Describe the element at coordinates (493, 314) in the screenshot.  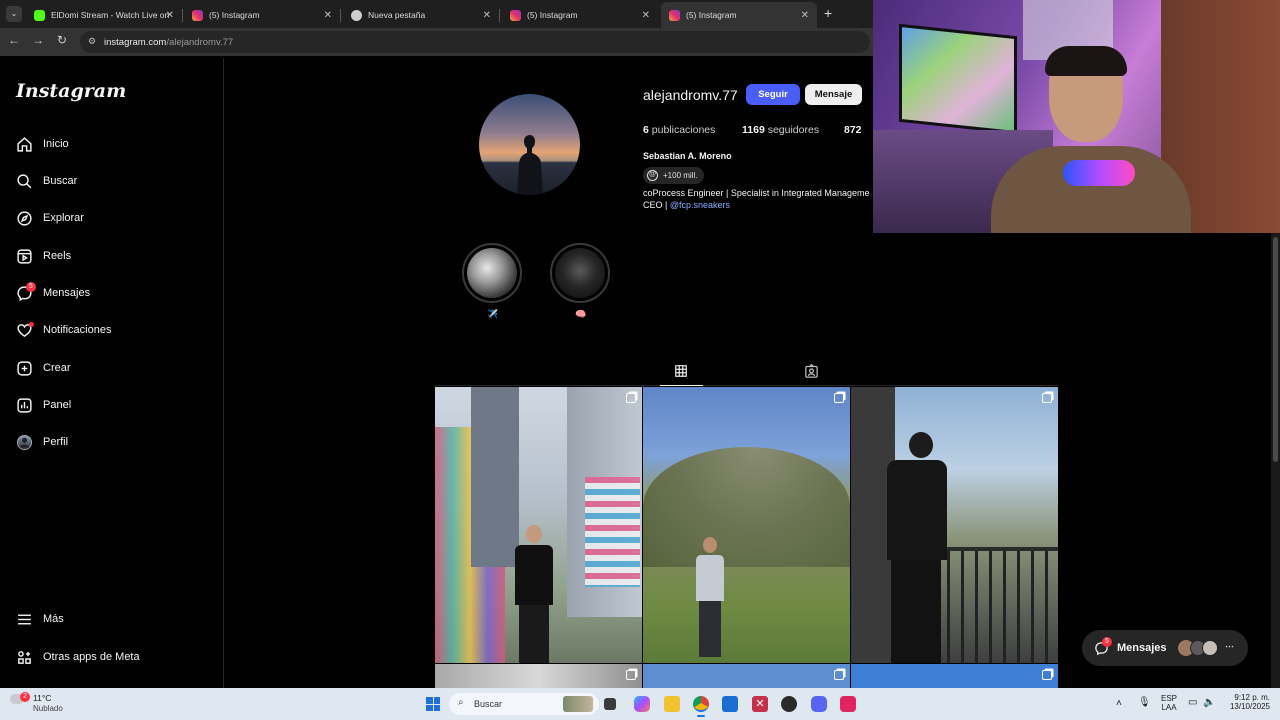
I see `highlight-label: ✈️` at that location.